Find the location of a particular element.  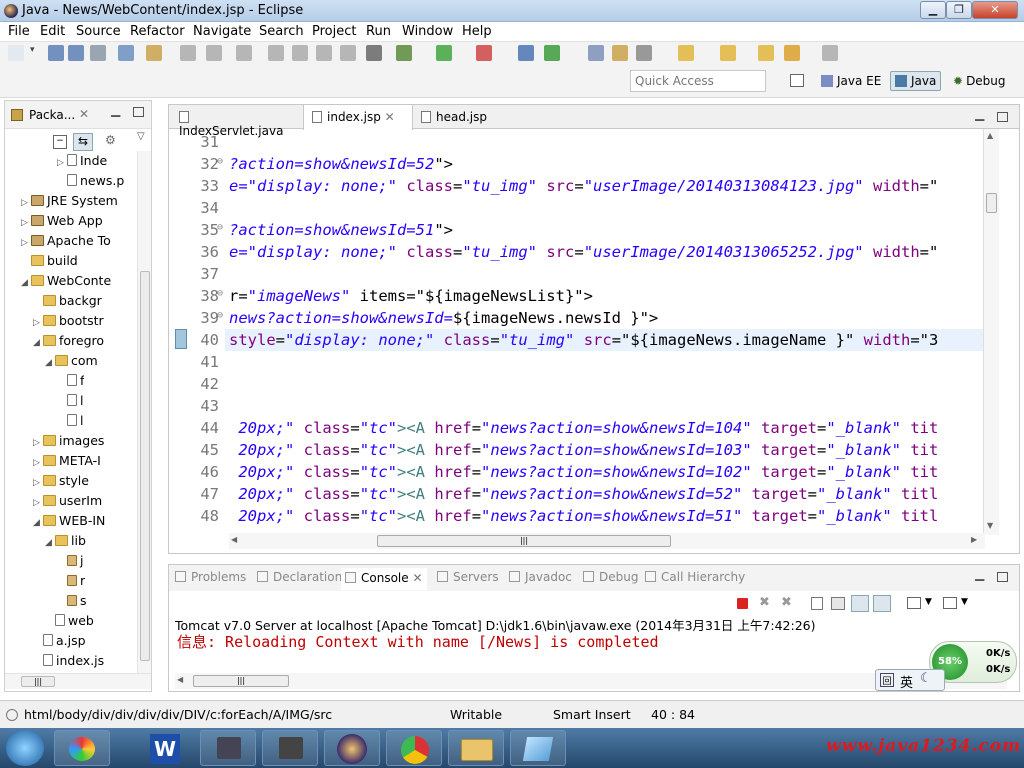

display-console-icon is located at coordinates (914, 603).